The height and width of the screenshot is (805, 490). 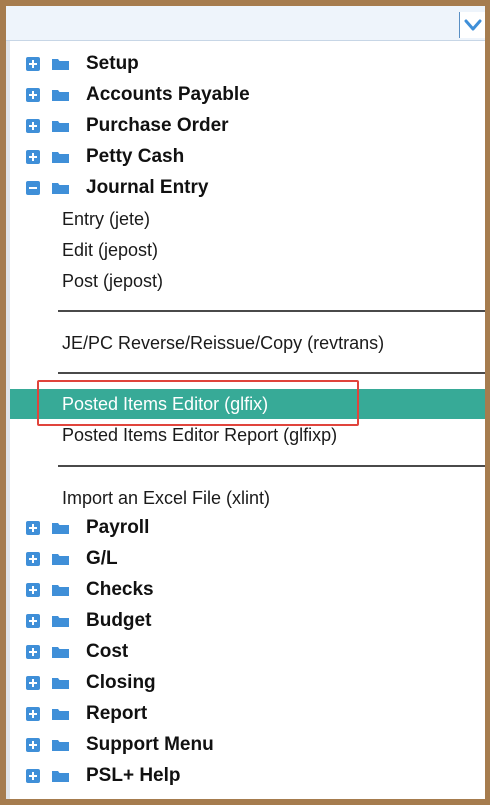 What do you see at coordinates (157, 125) in the screenshot?
I see `folder-label: Purchase Order` at bounding box center [157, 125].